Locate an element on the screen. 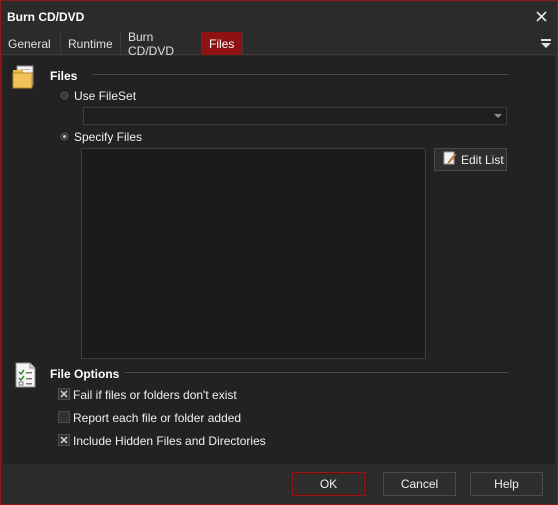 The image size is (558, 505). file-options-section-title: File Options is located at coordinates (85, 374).